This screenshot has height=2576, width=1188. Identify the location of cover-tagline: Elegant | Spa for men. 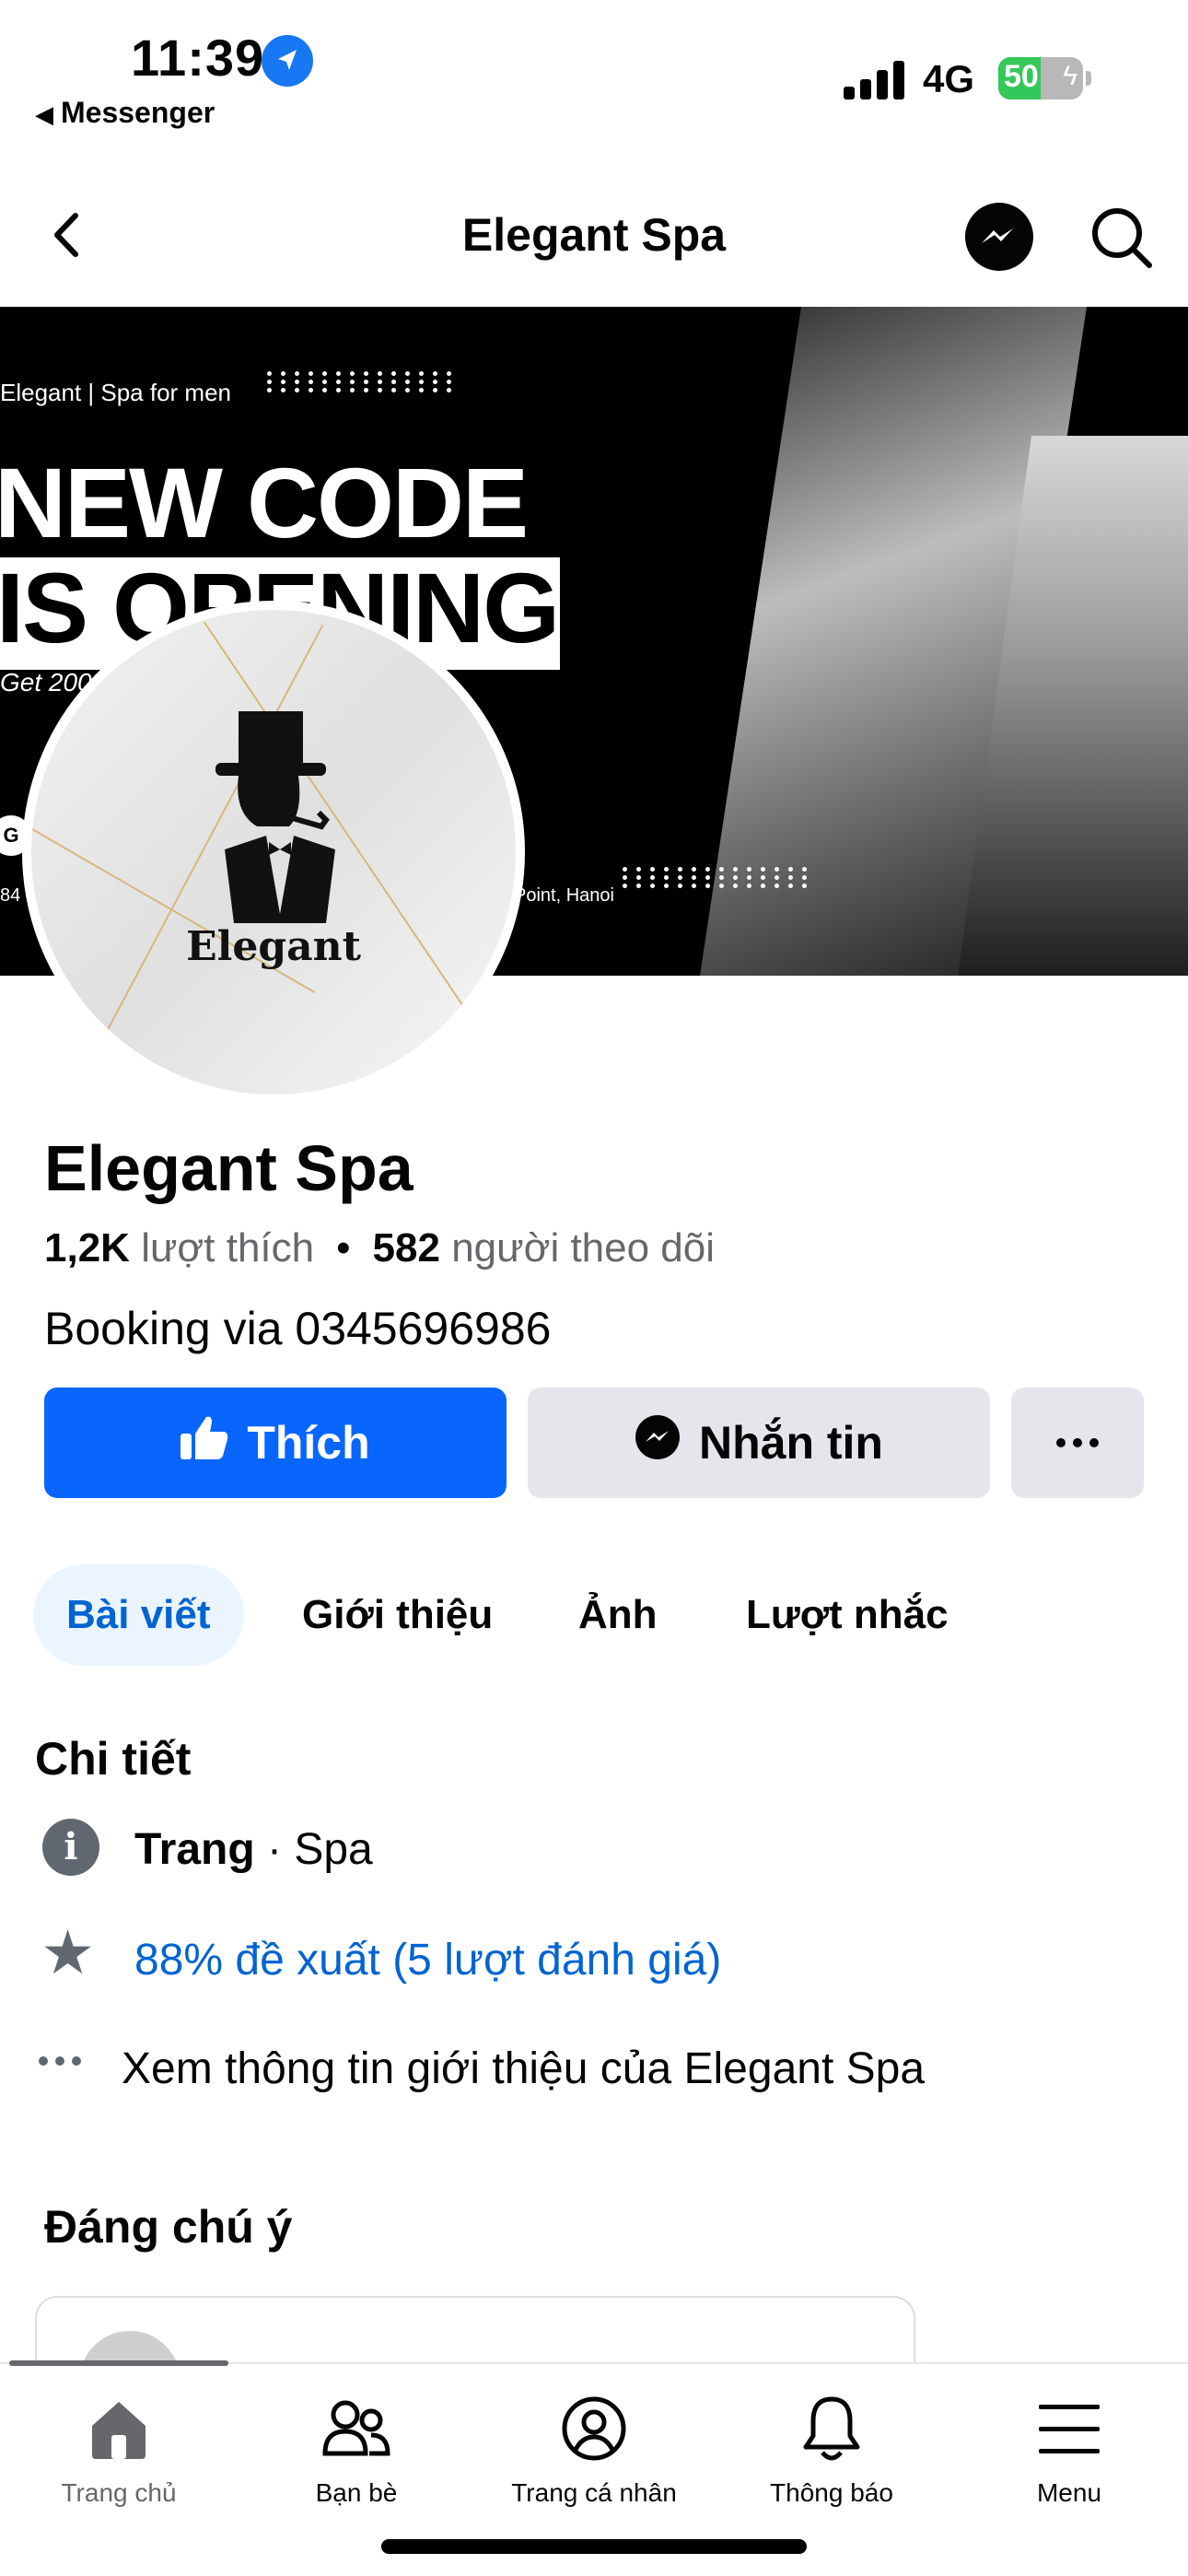
(116, 392).